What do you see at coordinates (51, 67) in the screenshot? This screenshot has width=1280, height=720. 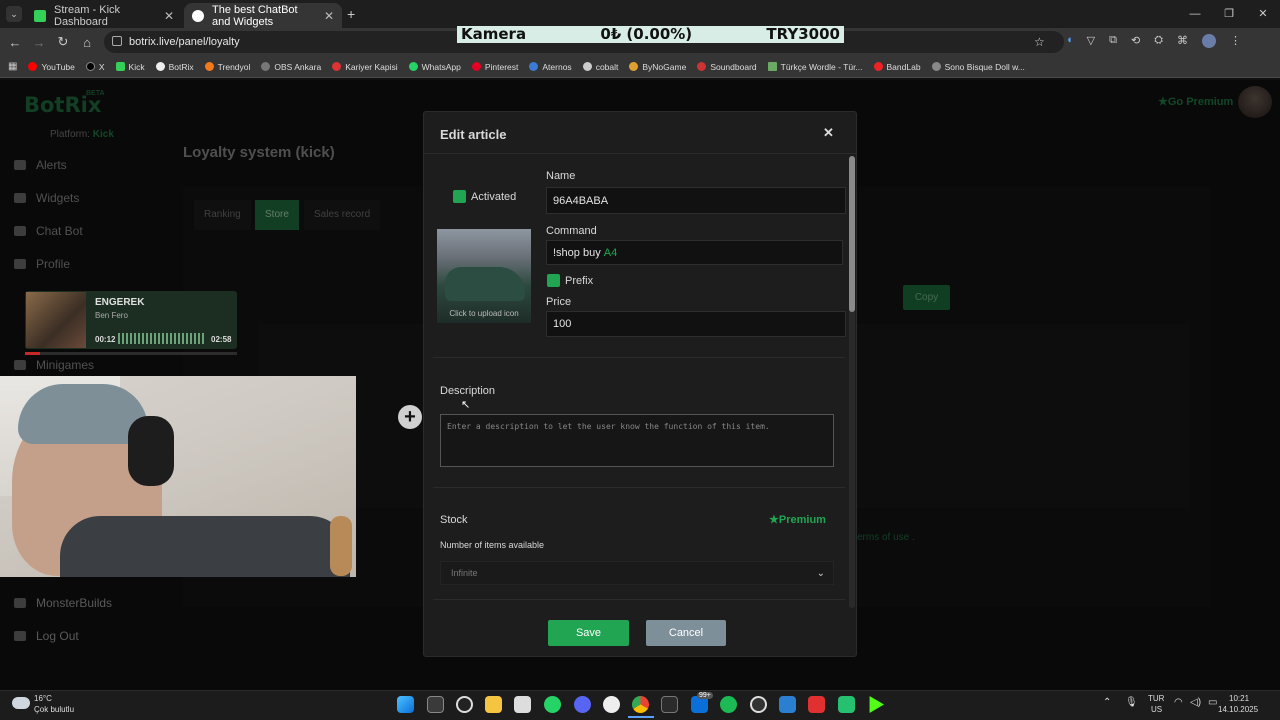 I see `bookmark-youtube: YouTube` at bounding box center [51, 67].